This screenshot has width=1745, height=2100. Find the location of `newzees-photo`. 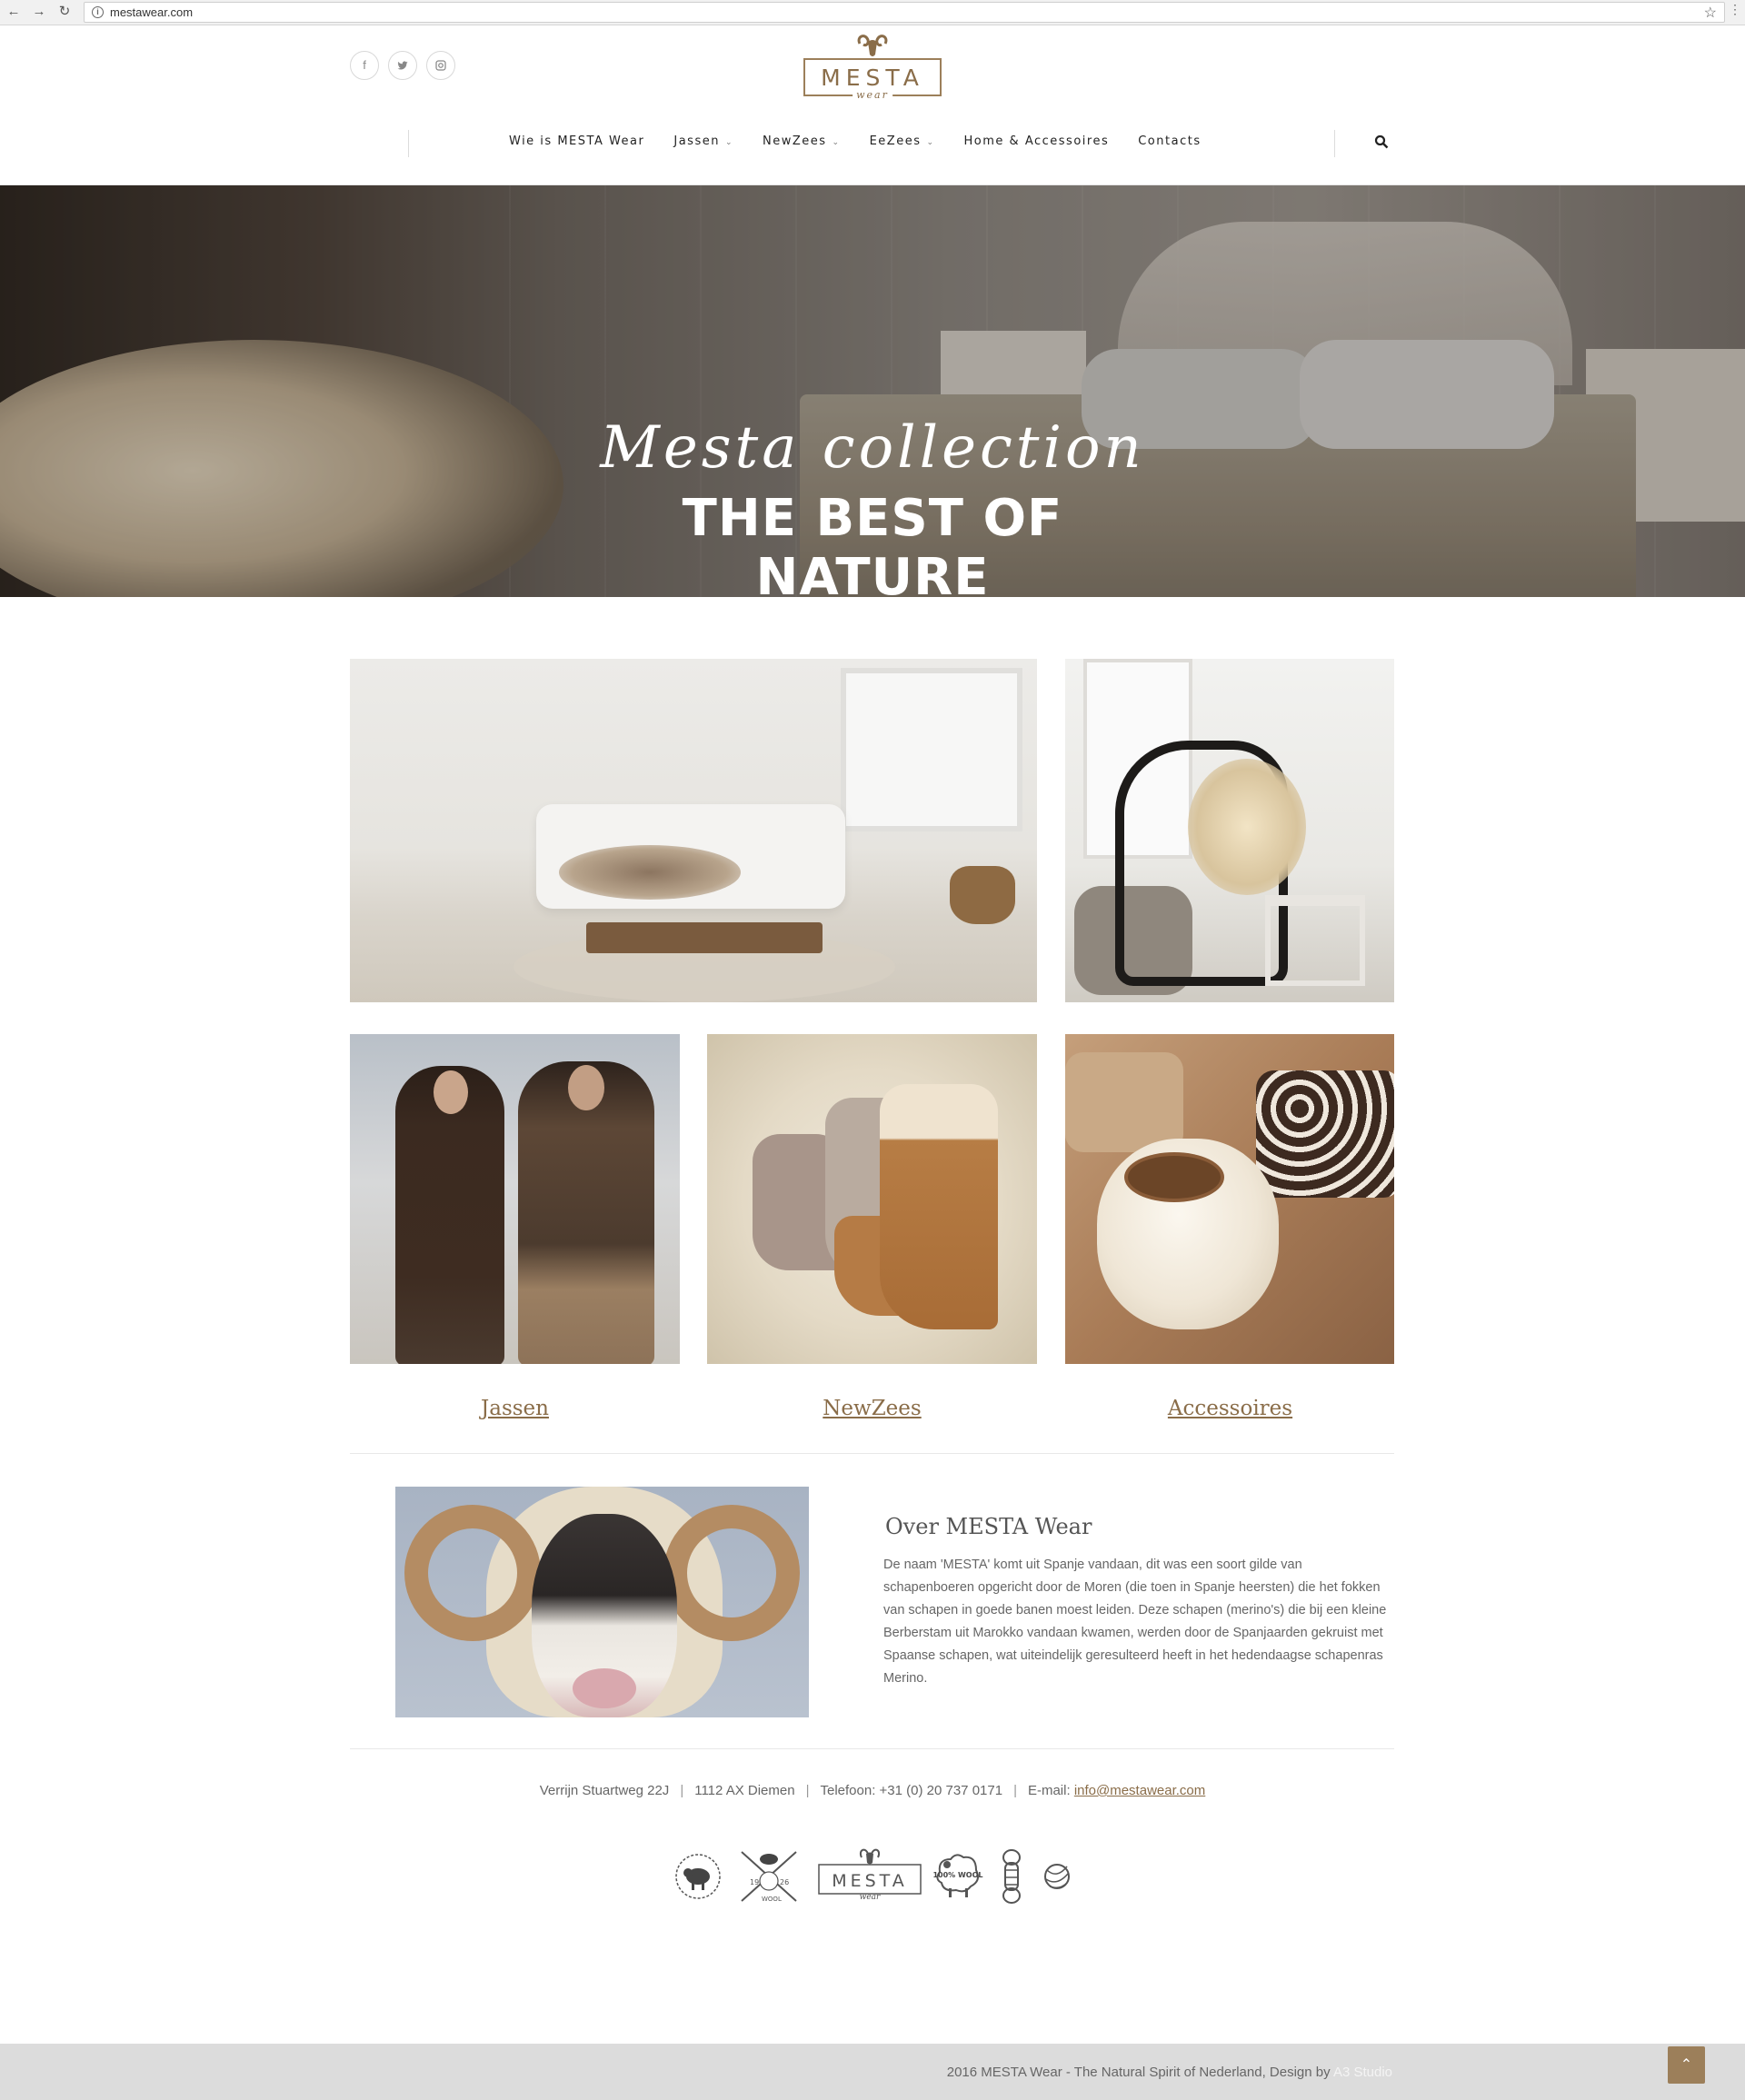

newzees-photo is located at coordinates (872, 1199).